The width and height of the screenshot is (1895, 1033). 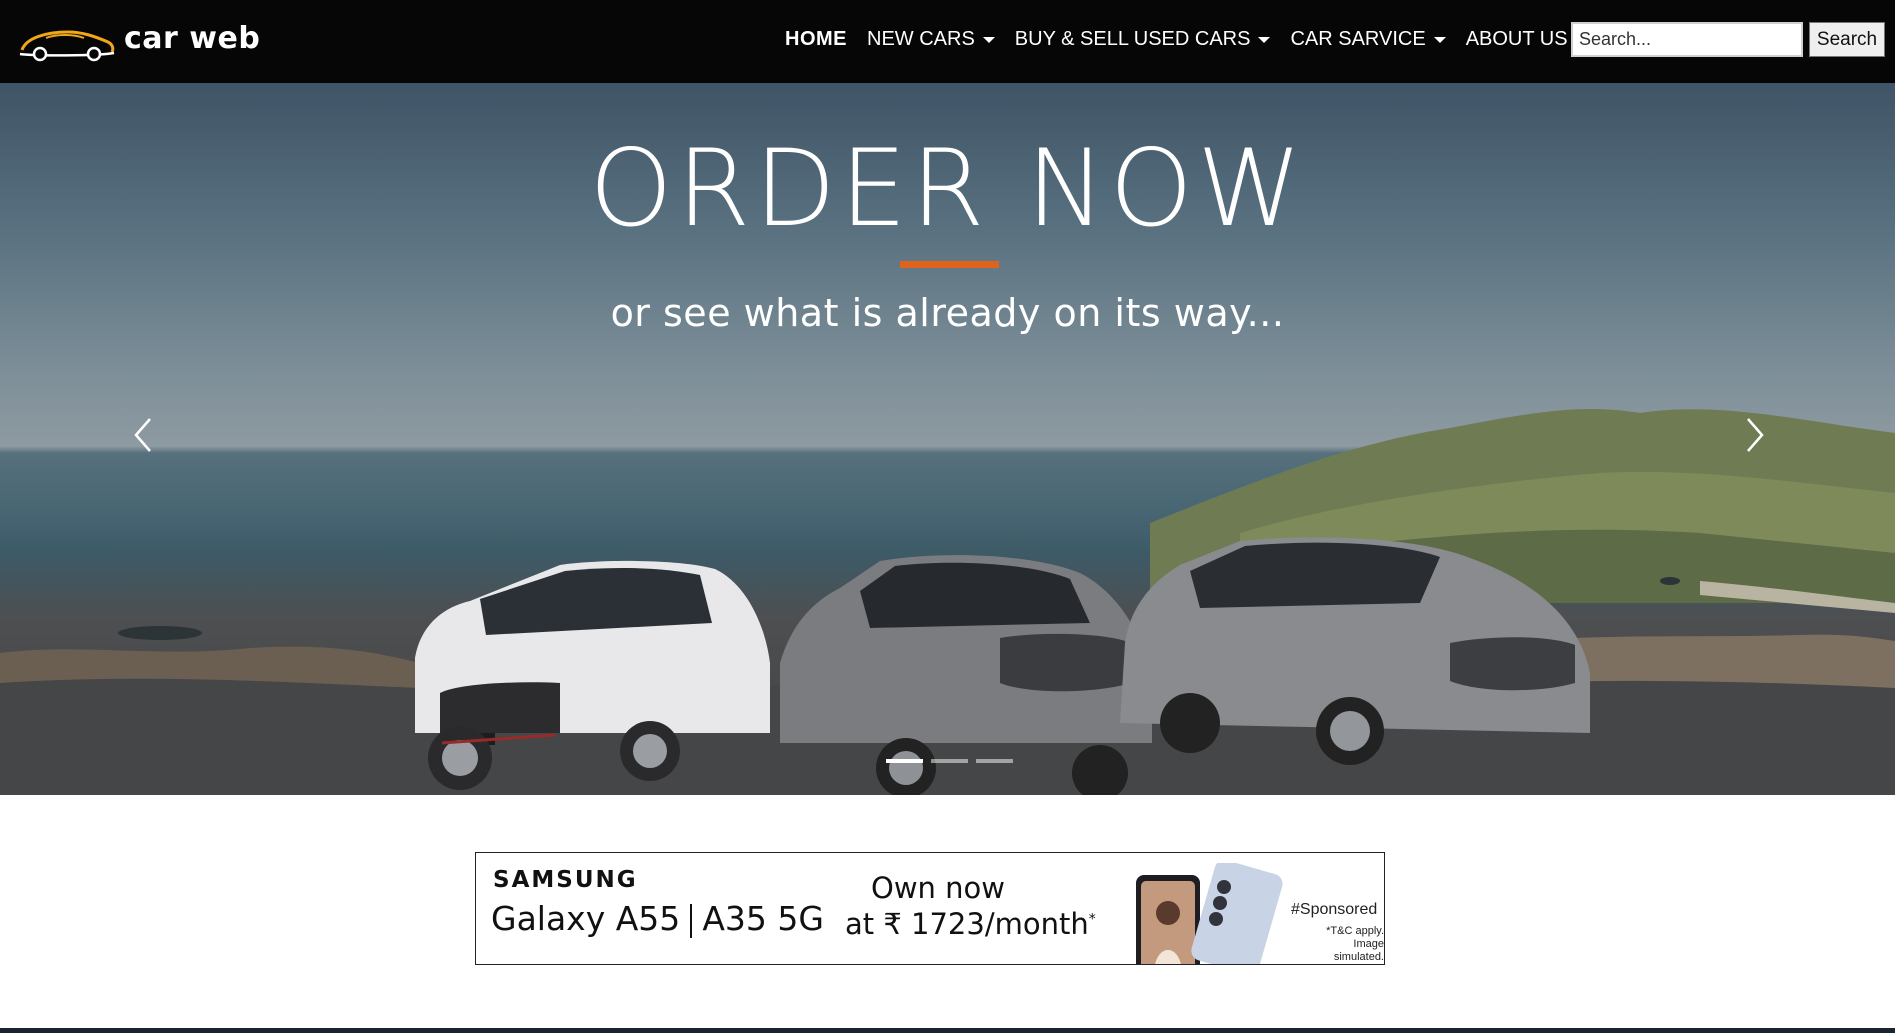 I want to click on nav-about-us: ABOUT US, so click(x=1517, y=39).